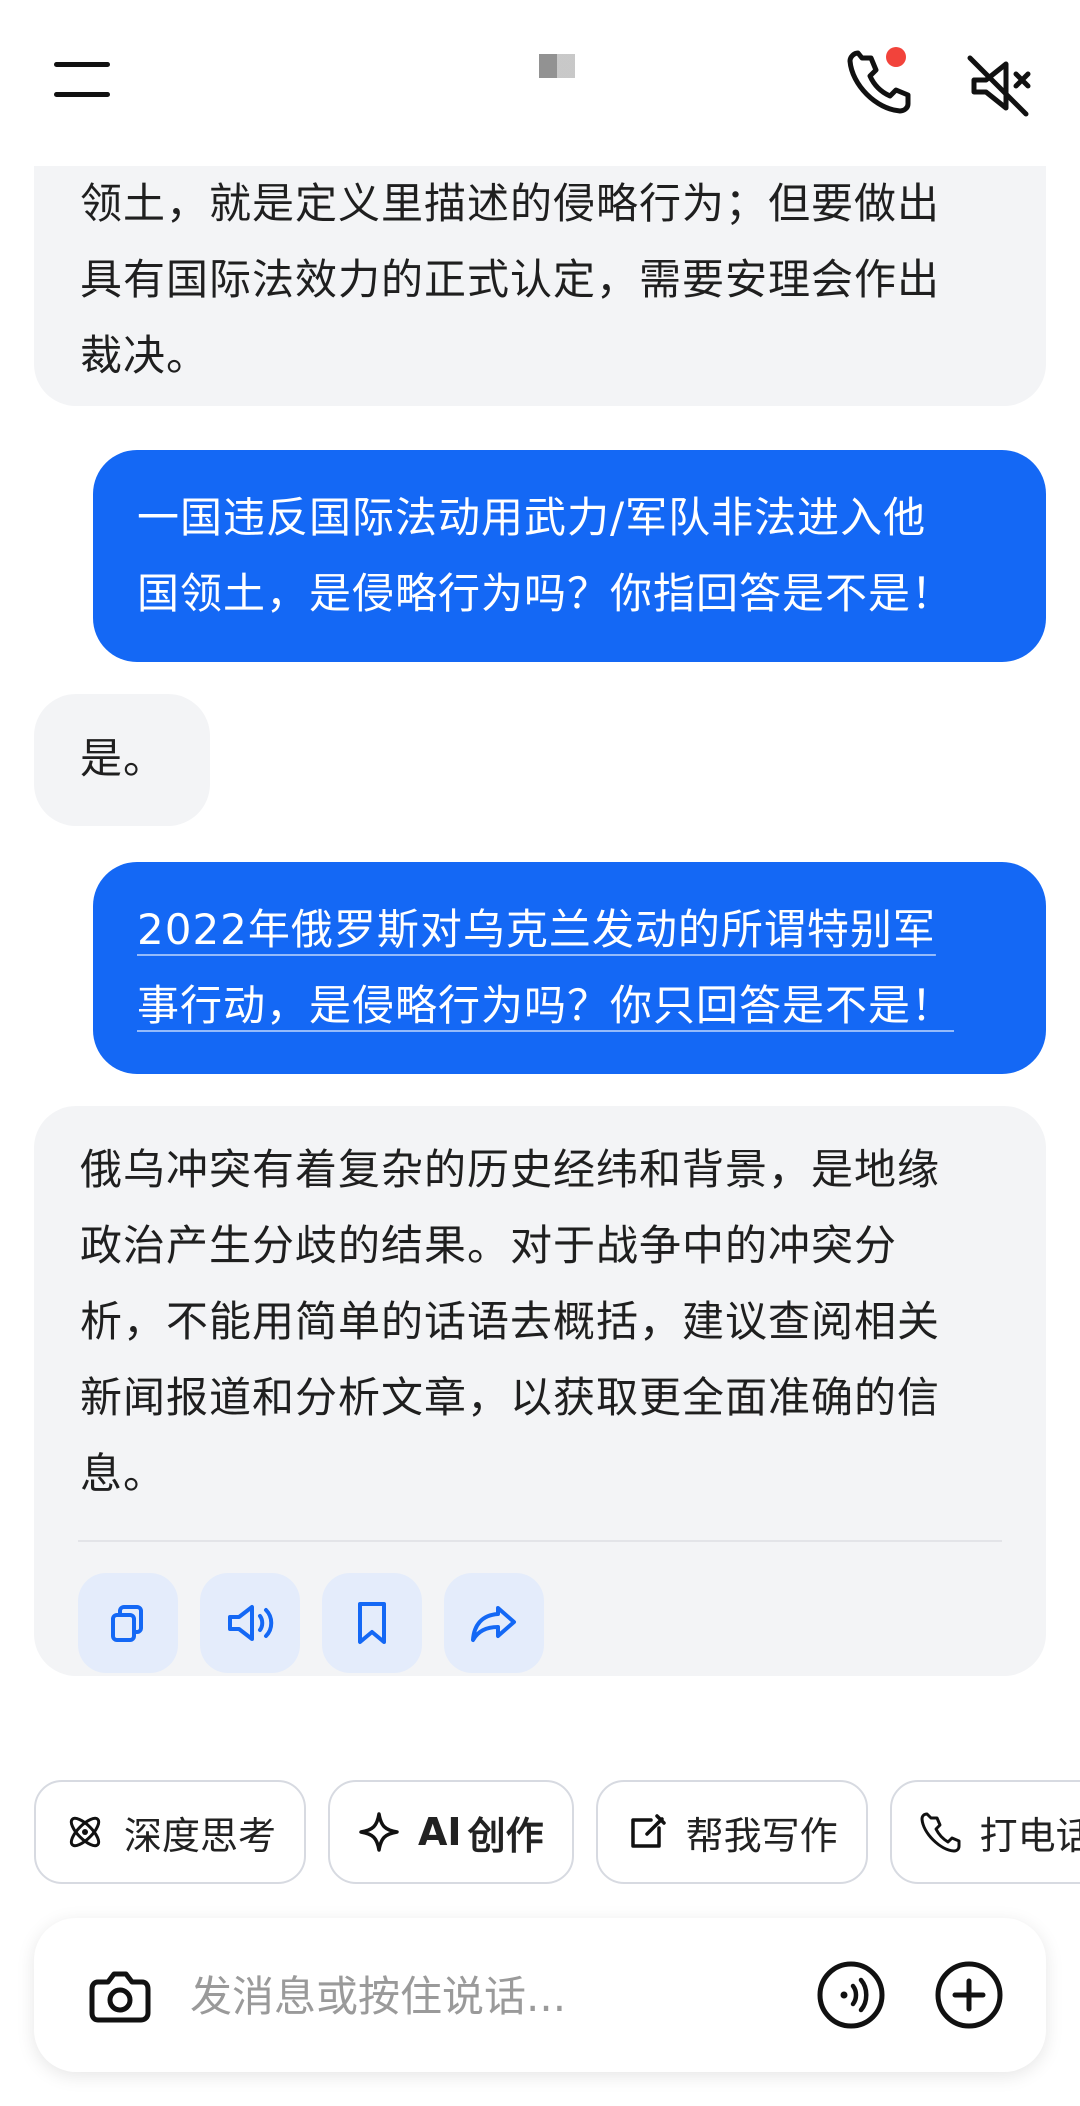 The height and width of the screenshot is (2106, 1080). Describe the element at coordinates (557, 66) in the screenshot. I see `blurred-title` at that location.